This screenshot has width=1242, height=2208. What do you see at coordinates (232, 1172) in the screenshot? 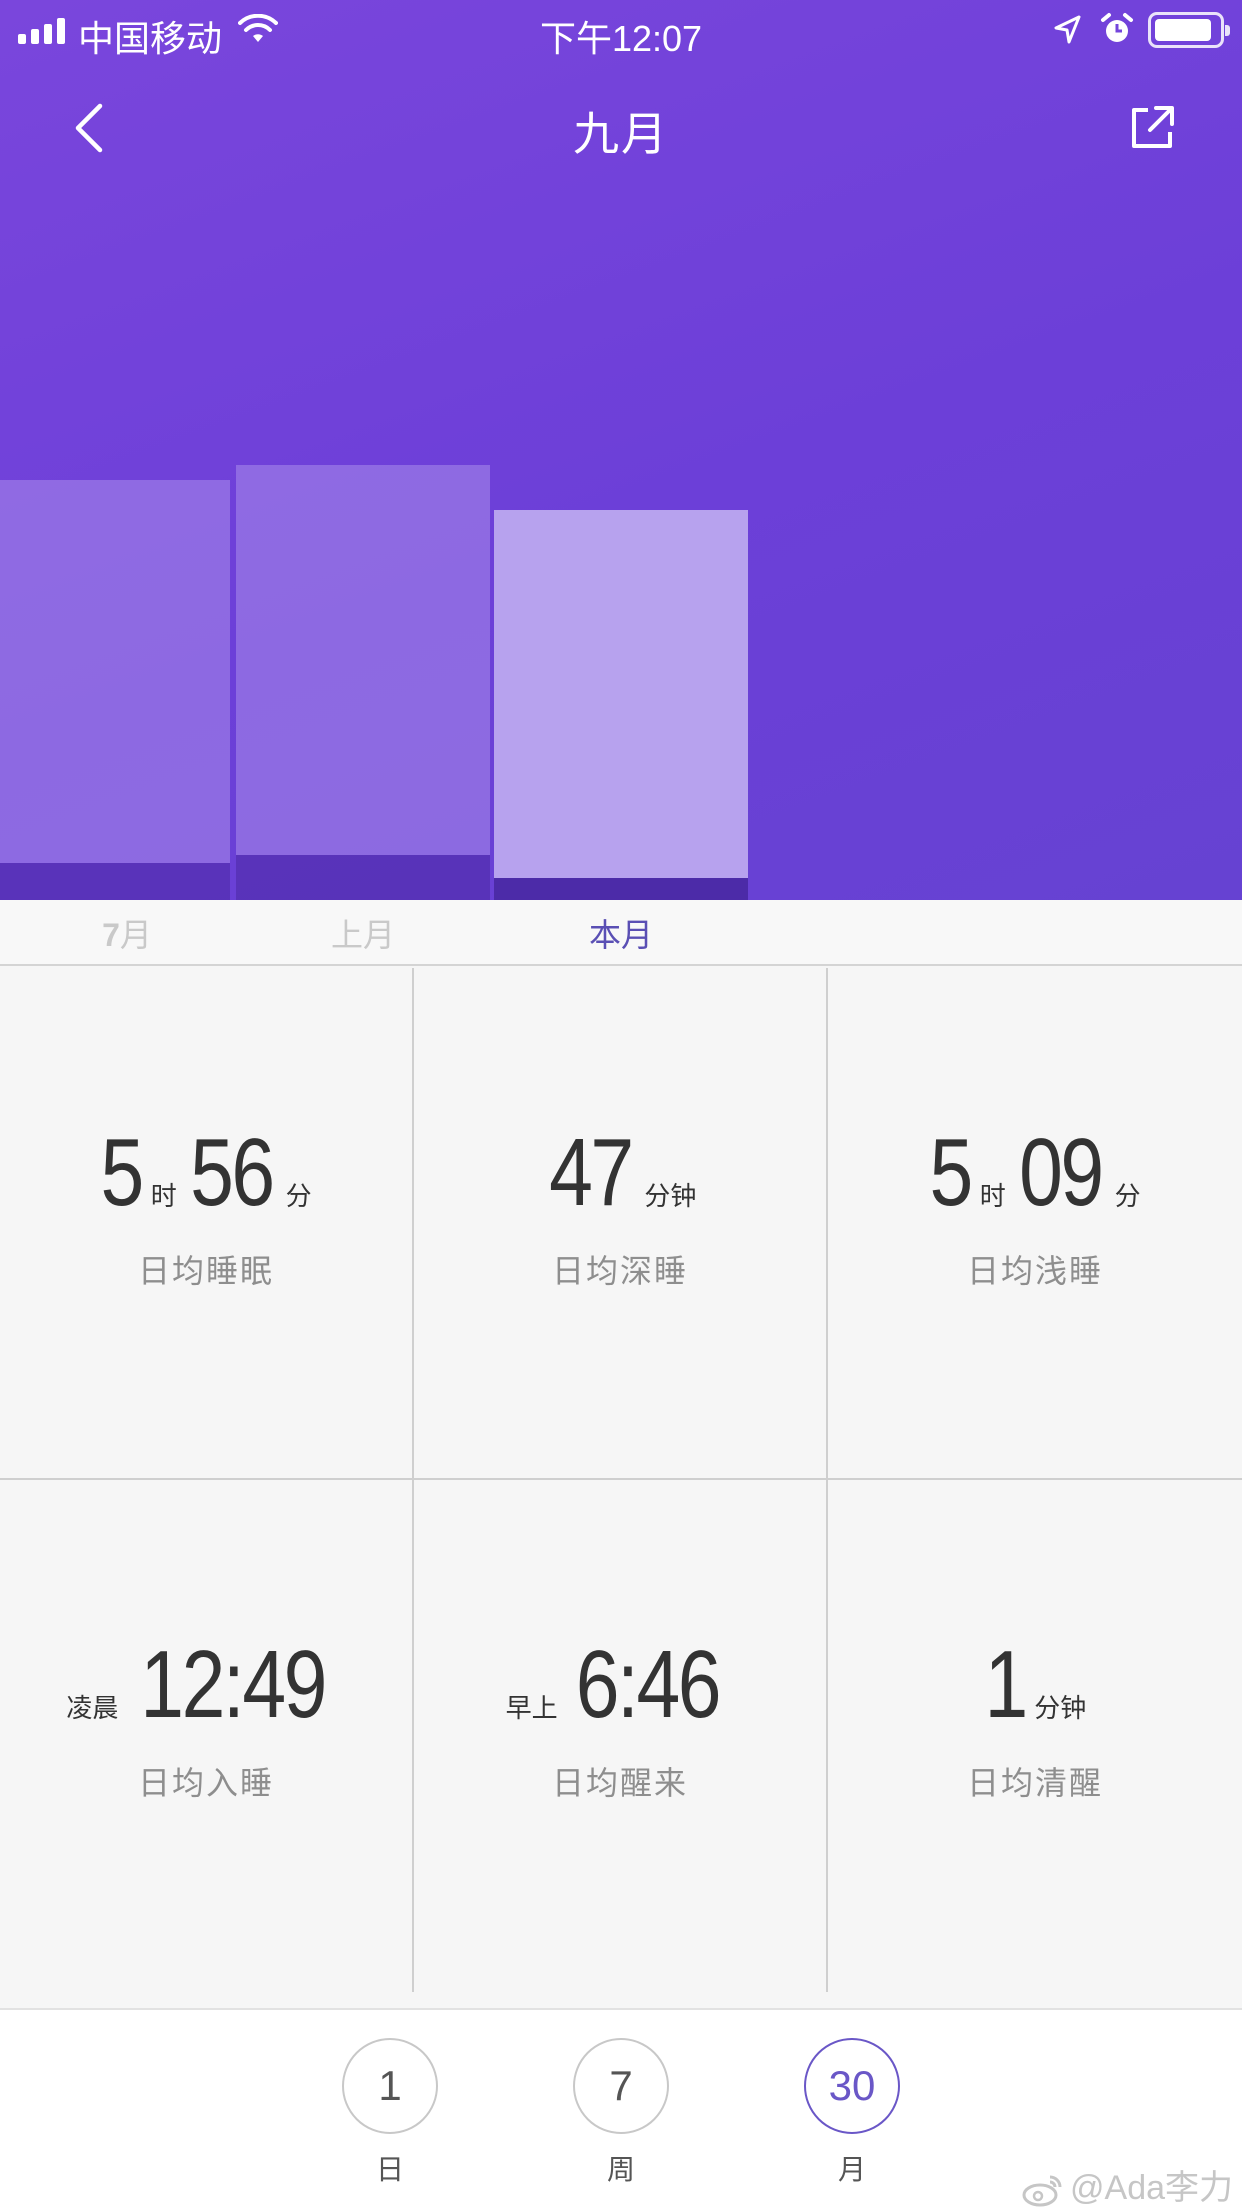
I see `stat-minutes: 56` at bounding box center [232, 1172].